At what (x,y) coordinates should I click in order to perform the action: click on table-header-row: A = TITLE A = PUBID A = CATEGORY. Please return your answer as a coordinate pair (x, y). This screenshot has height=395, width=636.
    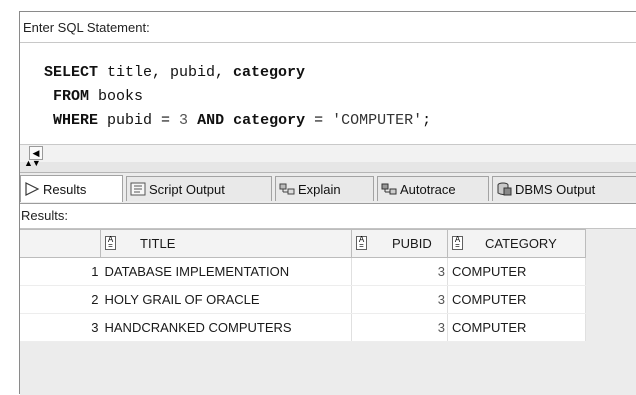
    Looking at the image, I should click on (303, 243).